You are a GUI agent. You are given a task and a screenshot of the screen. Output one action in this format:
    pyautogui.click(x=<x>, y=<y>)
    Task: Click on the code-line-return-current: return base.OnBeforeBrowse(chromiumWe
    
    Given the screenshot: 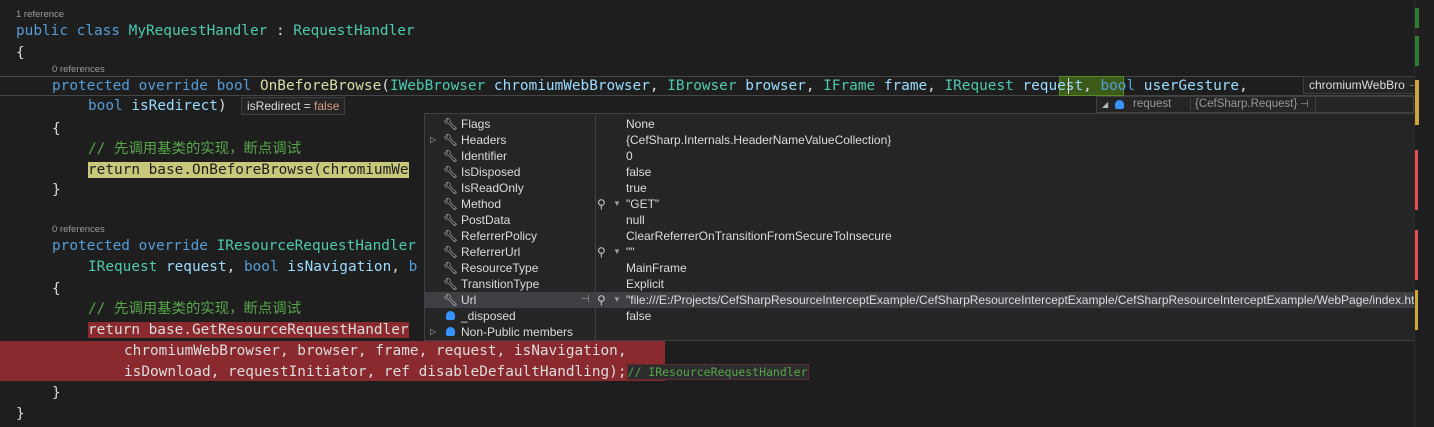 What is the action you would take?
    pyautogui.click(x=248, y=170)
    